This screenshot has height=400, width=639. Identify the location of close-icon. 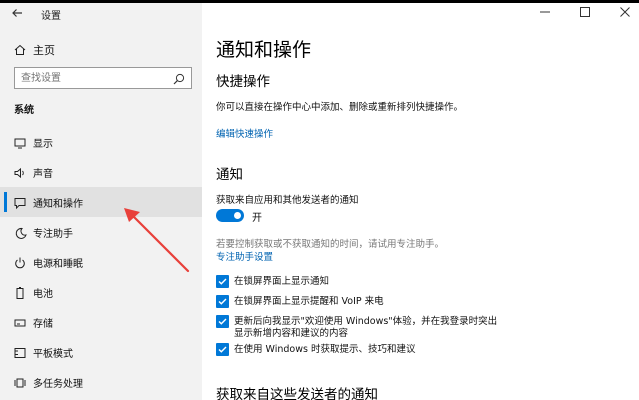
(625, 14).